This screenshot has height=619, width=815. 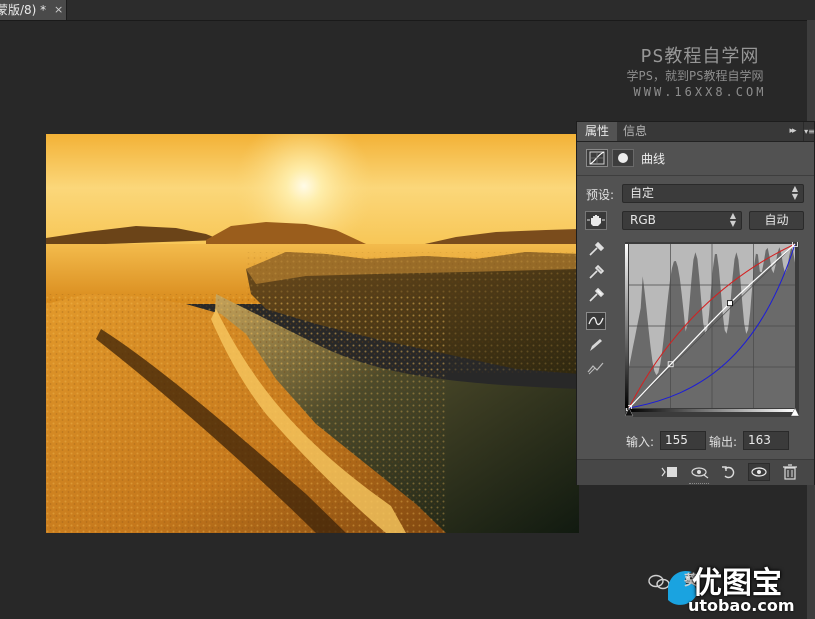 What do you see at coordinates (597, 158) in the screenshot?
I see `curves-adjustment-icon` at bounding box center [597, 158].